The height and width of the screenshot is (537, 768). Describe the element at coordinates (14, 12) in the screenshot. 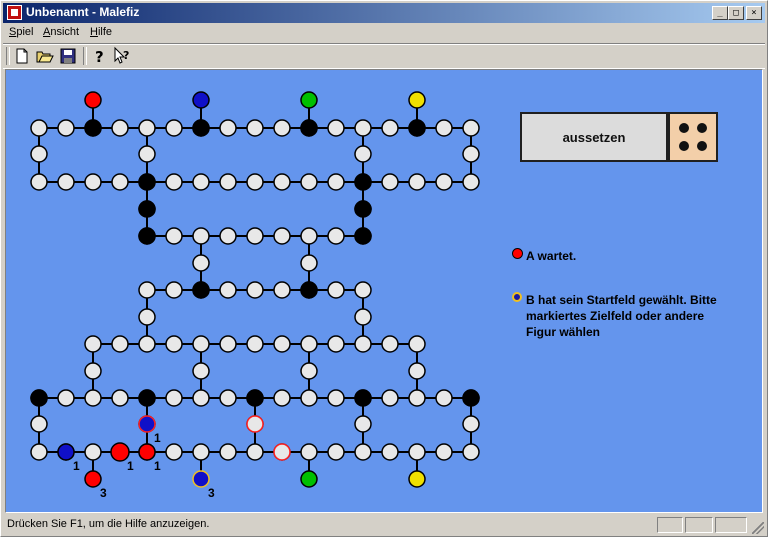

I see `app-icon` at that location.